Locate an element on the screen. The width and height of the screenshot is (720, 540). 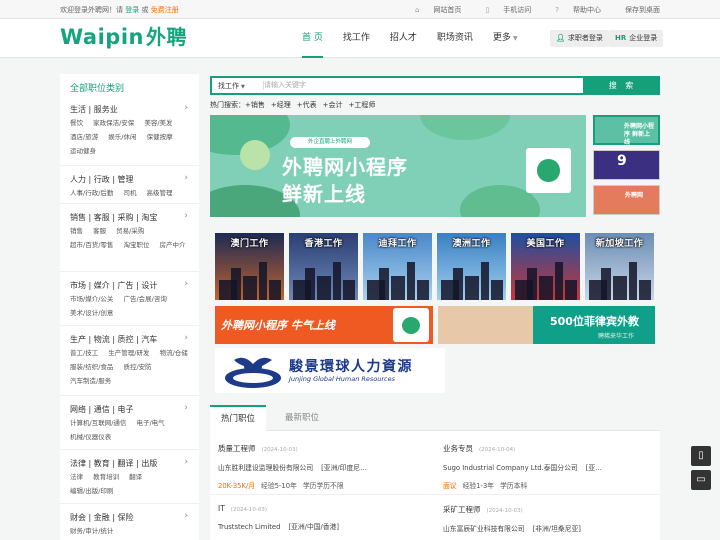
category-link: 客服 is located at coordinates (99, 231).